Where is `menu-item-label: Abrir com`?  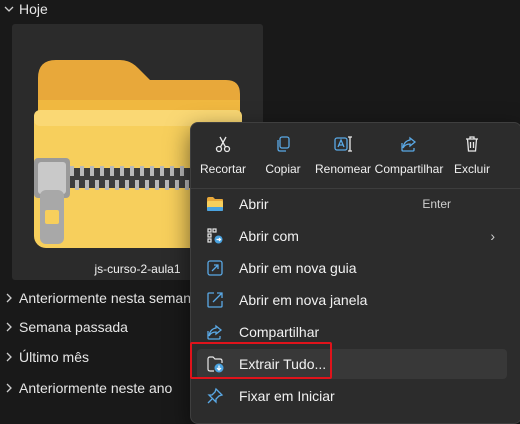
menu-item-label: Abrir com is located at coordinates (269, 236).